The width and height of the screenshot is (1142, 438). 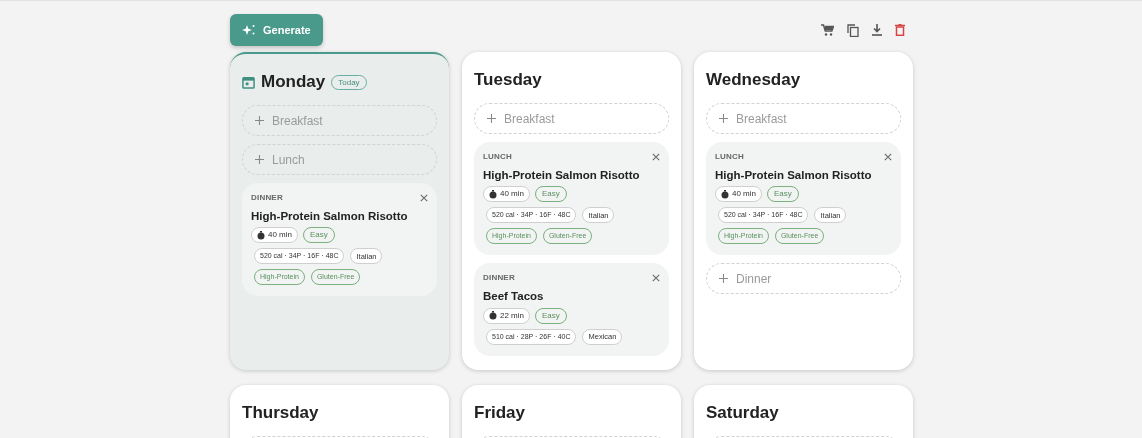 I want to click on time-chip: 22 min, so click(x=506, y=315).